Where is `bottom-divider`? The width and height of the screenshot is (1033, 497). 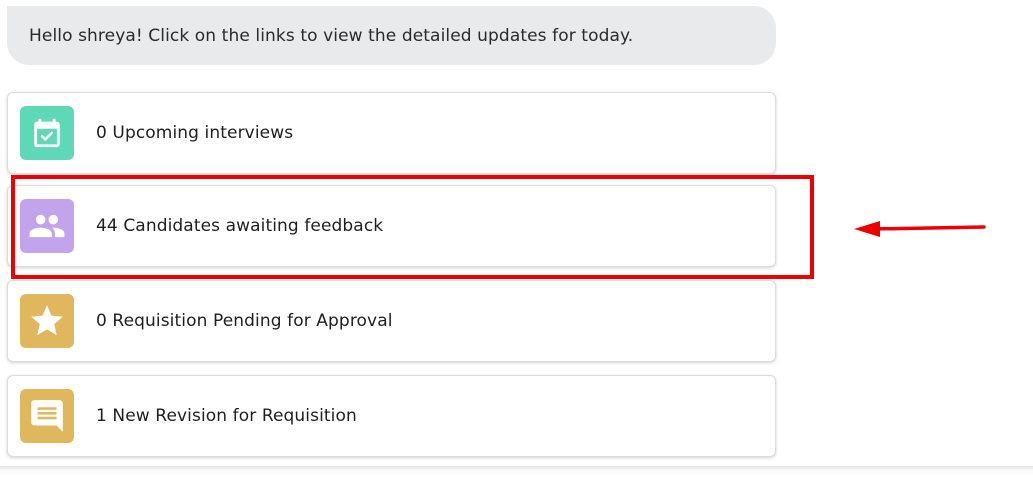
bottom-divider is located at coordinates (516, 481).